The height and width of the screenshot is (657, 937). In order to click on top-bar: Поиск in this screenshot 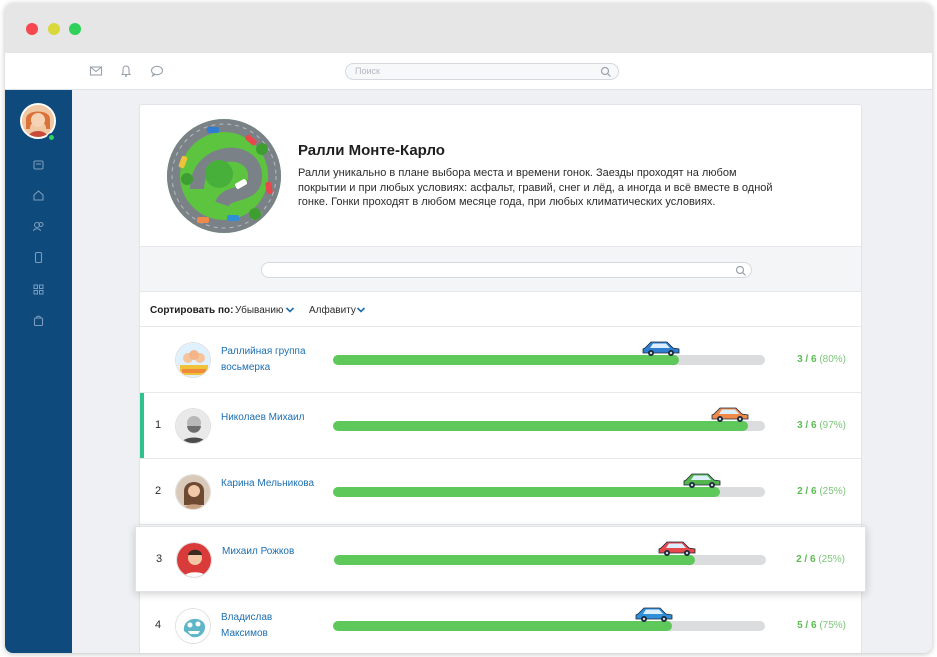, I will do `click(468, 71)`.